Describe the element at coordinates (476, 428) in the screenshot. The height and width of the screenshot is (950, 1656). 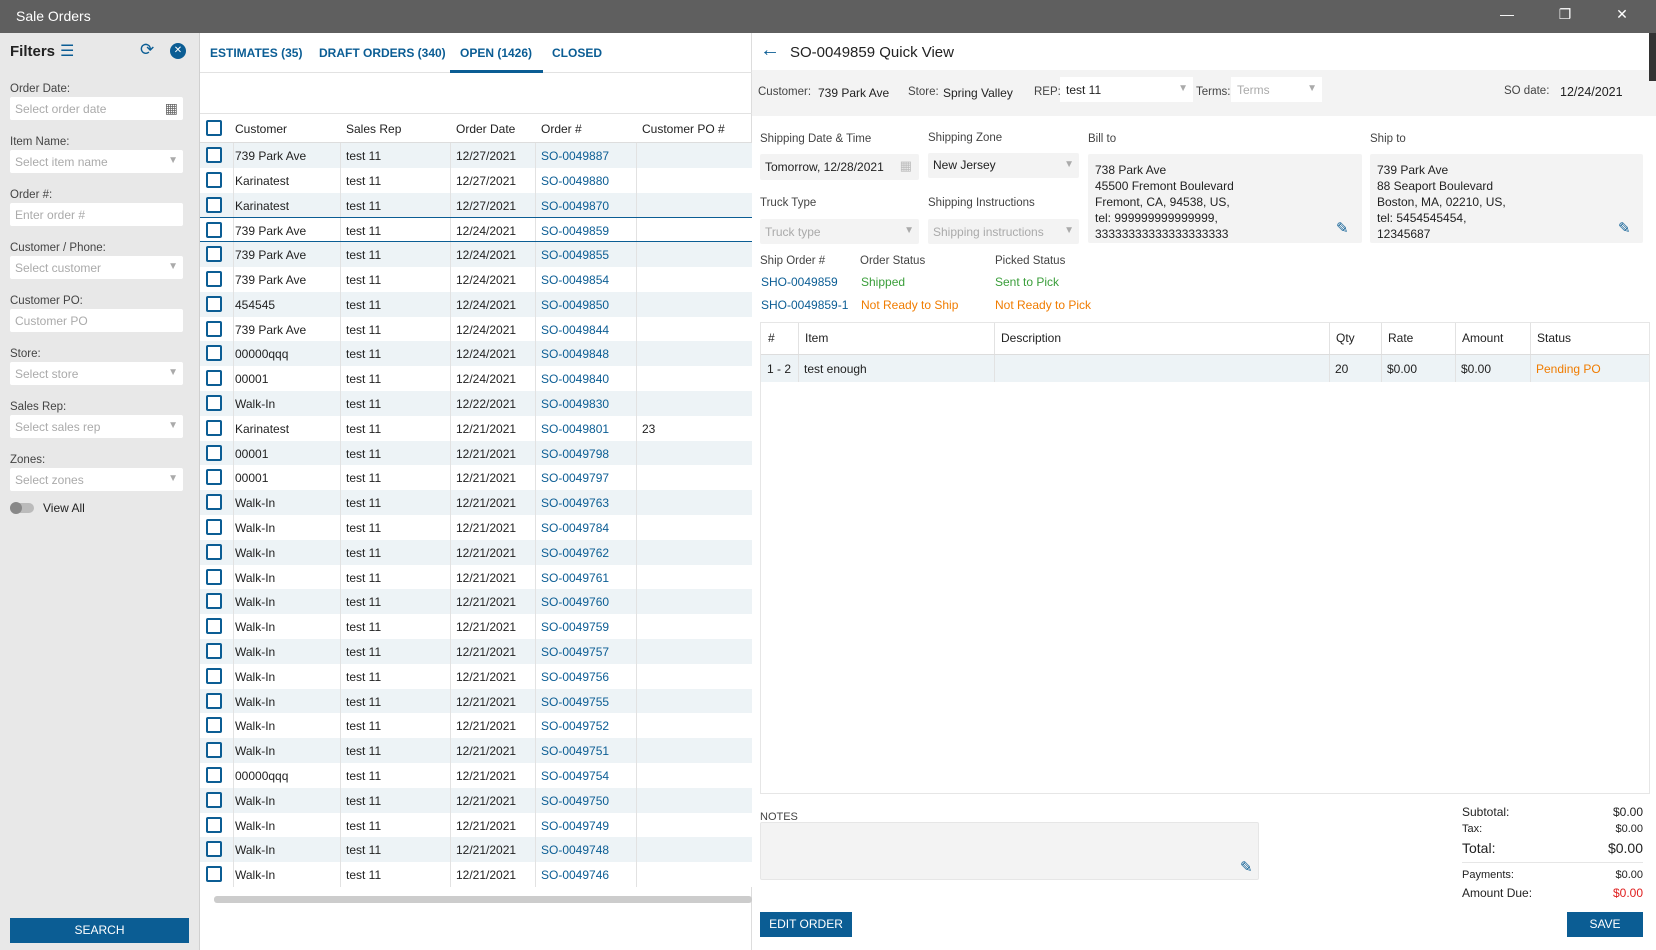
I see `table-row: Karinatest test 11 12/21/2021 SO-0049801 23` at that location.